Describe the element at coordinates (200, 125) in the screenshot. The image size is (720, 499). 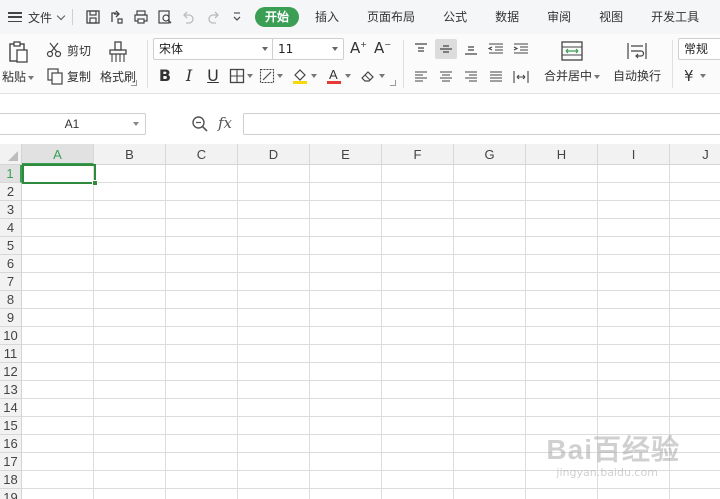
I see `zoom-function-icon` at that location.